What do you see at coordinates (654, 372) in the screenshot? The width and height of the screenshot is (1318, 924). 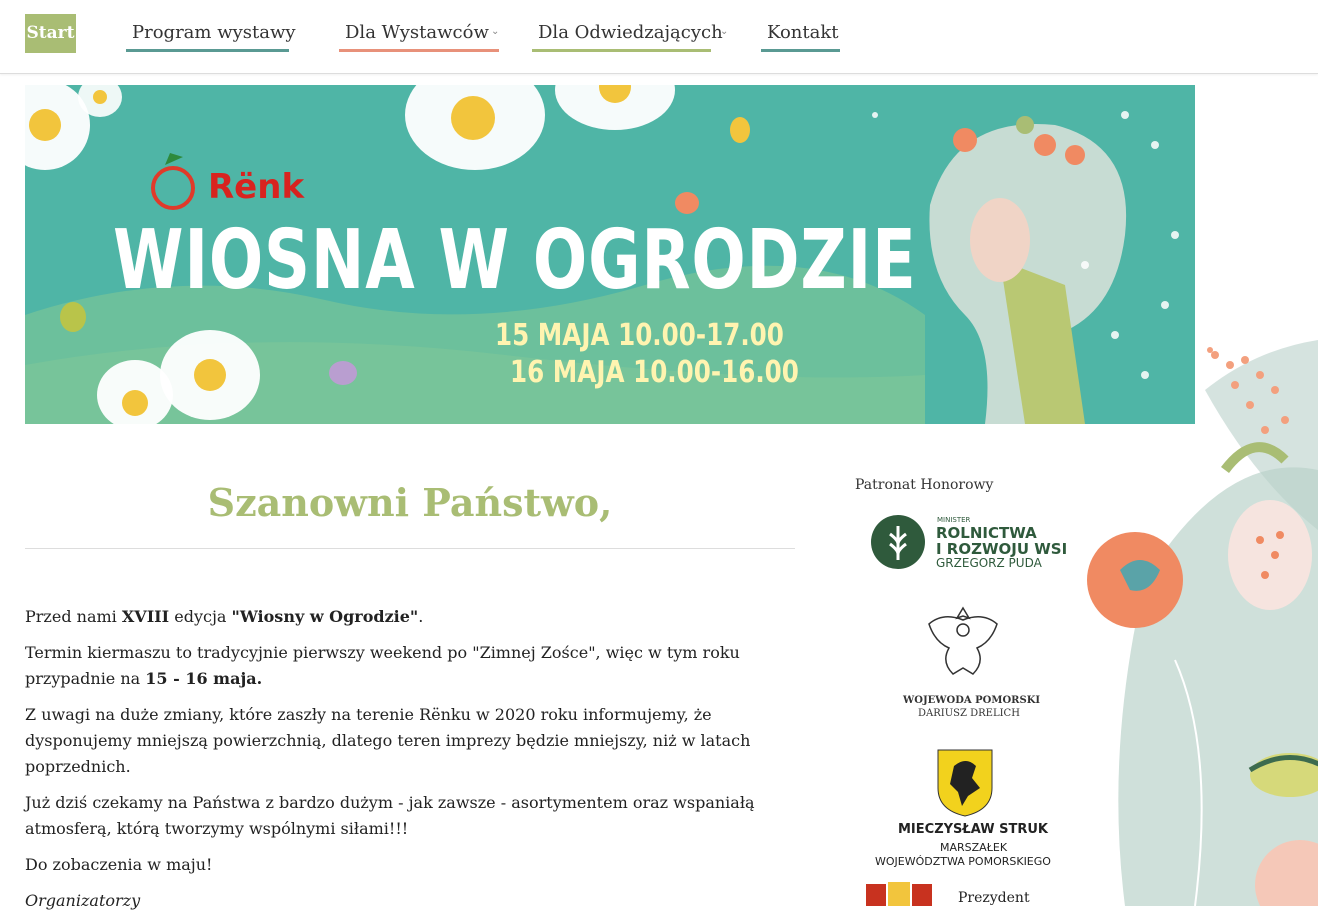 I see `banner-date-2: 16 MAJA 10.00-16.00` at bounding box center [654, 372].